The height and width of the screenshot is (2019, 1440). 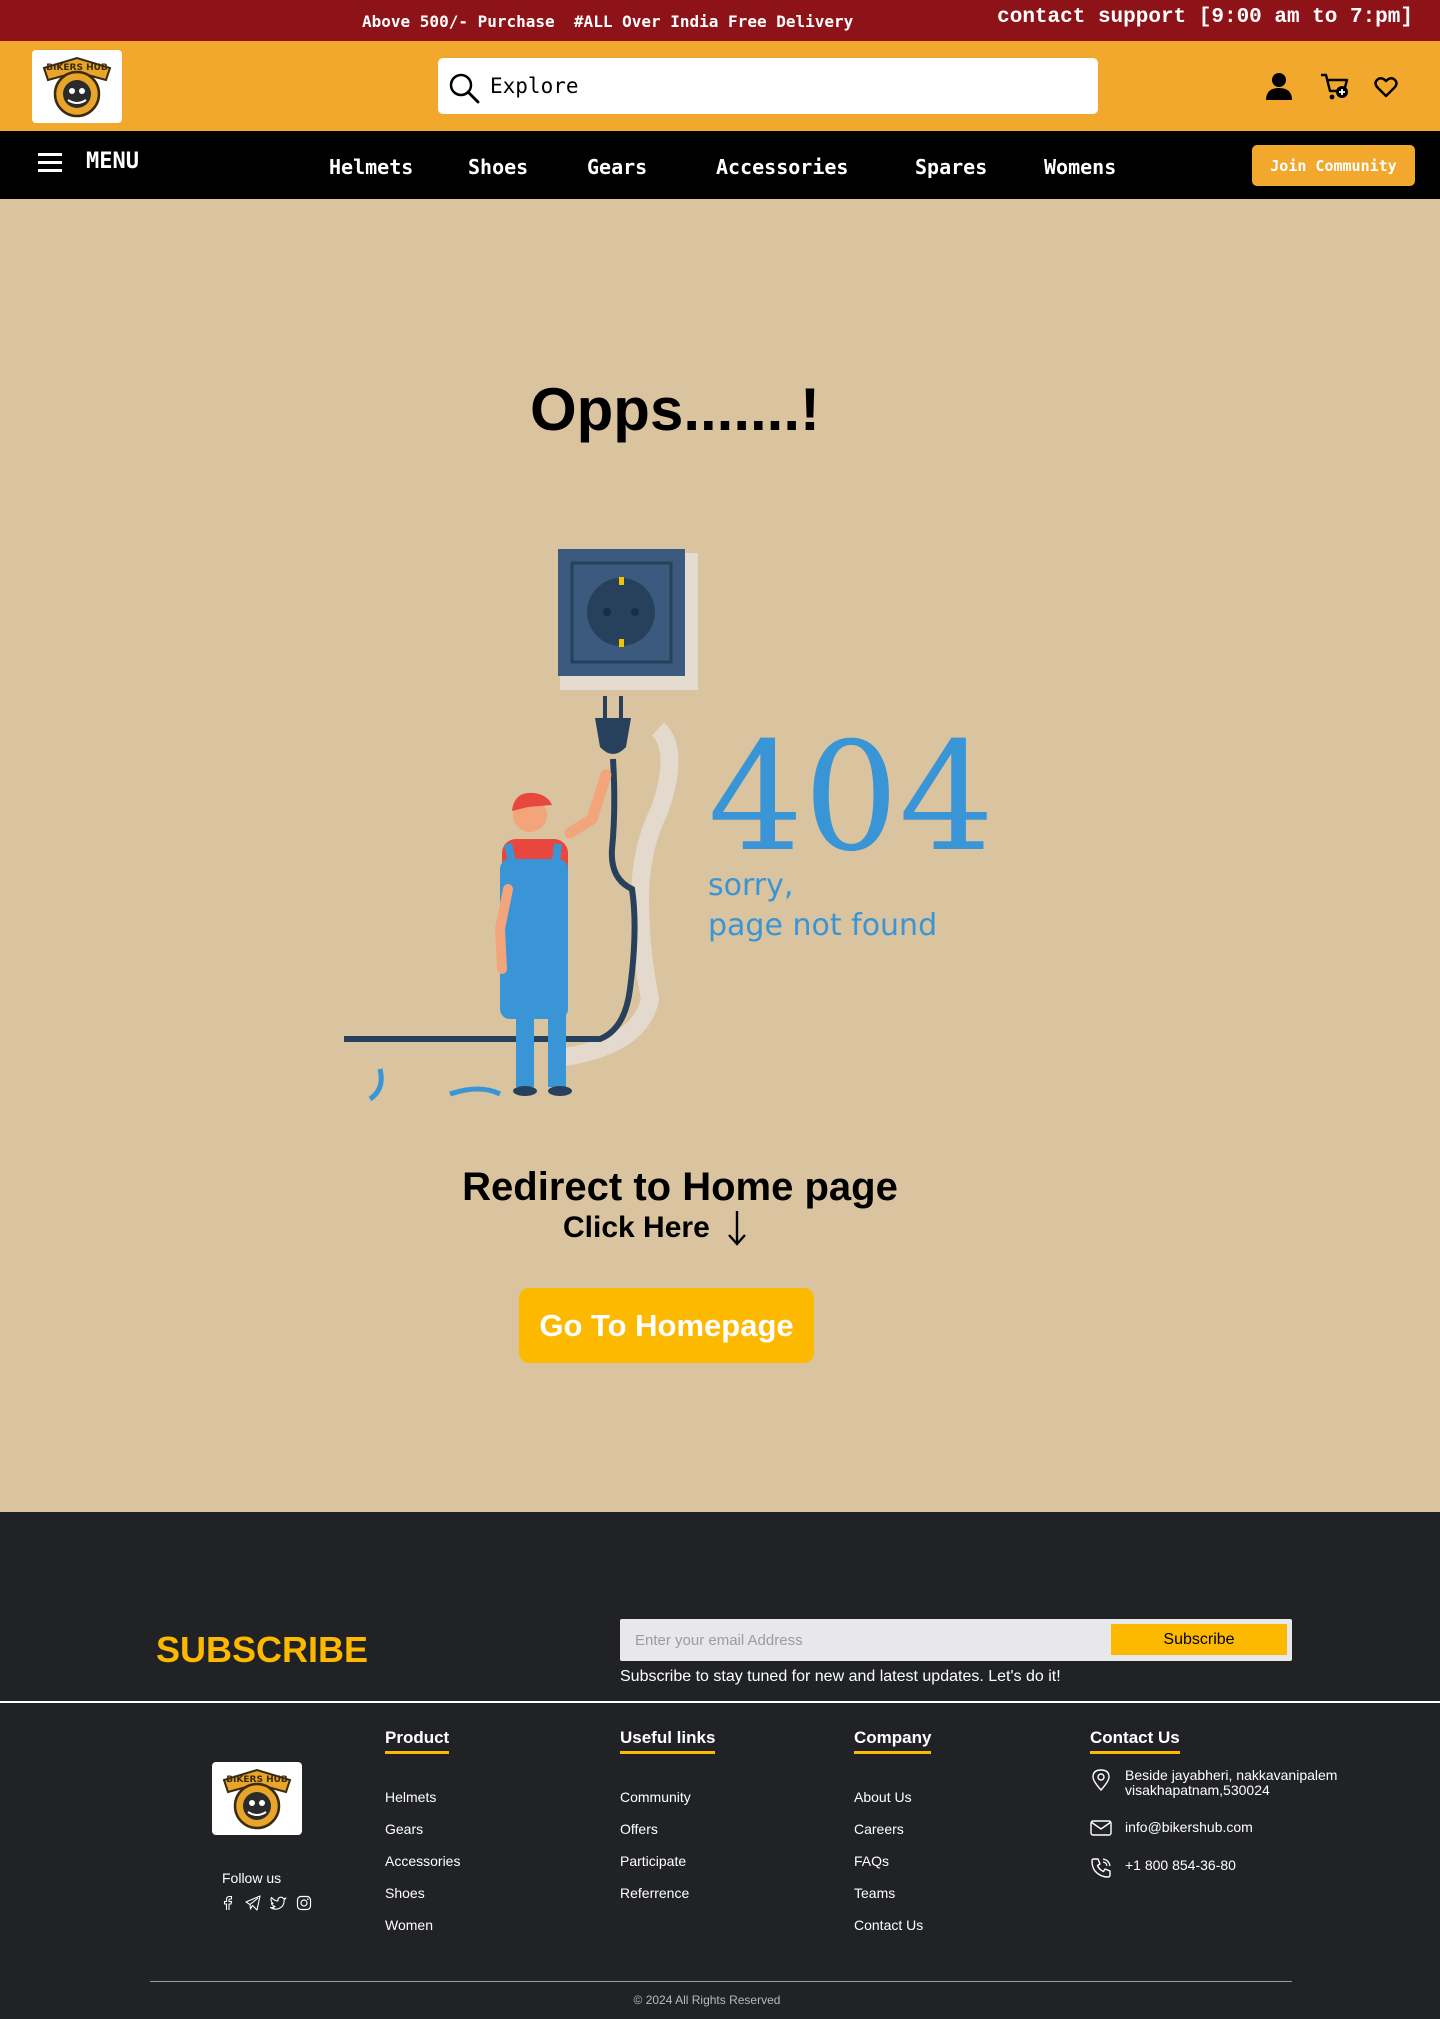 What do you see at coordinates (851, 798) in the screenshot?
I see `svg-text: 404` at bounding box center [851, 798].